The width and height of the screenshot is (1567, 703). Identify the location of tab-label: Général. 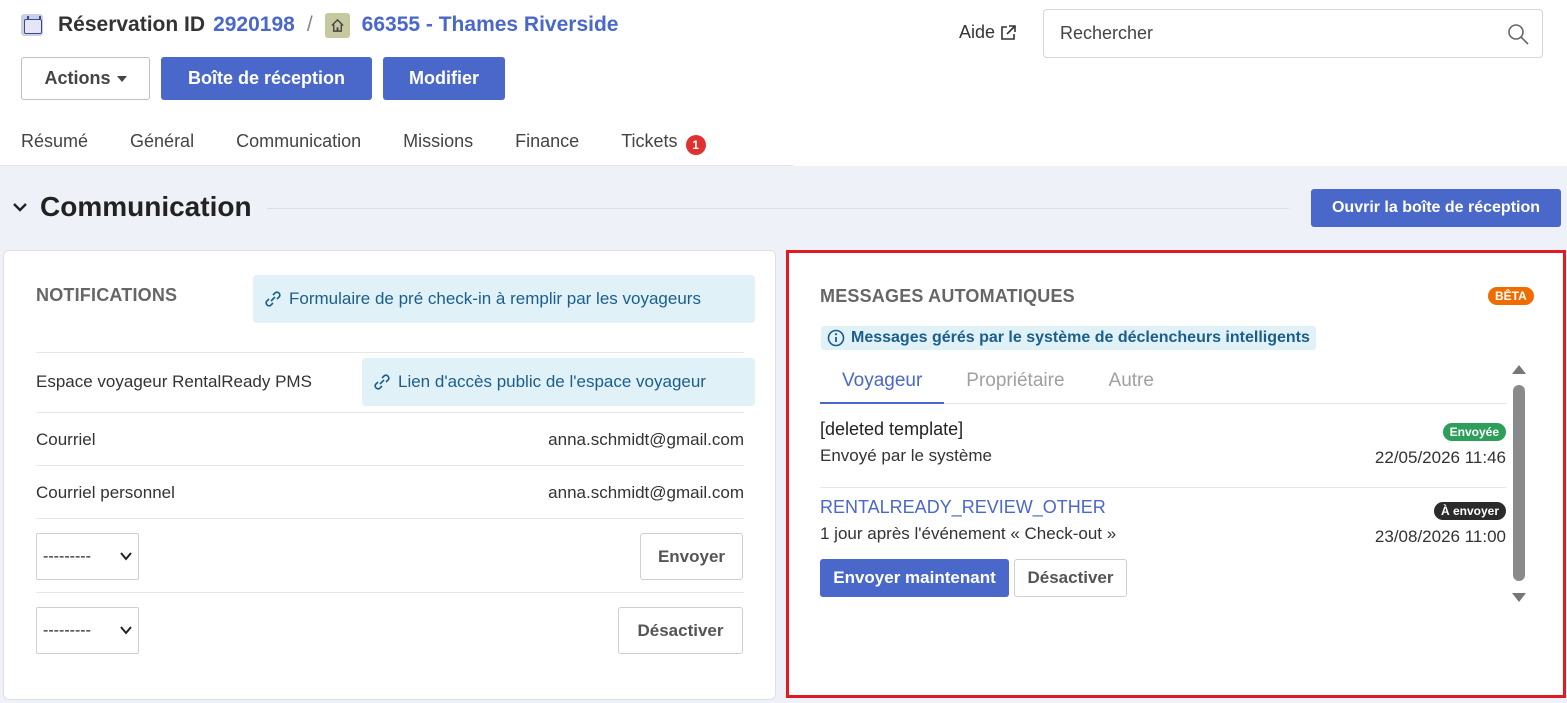
(162, 141).